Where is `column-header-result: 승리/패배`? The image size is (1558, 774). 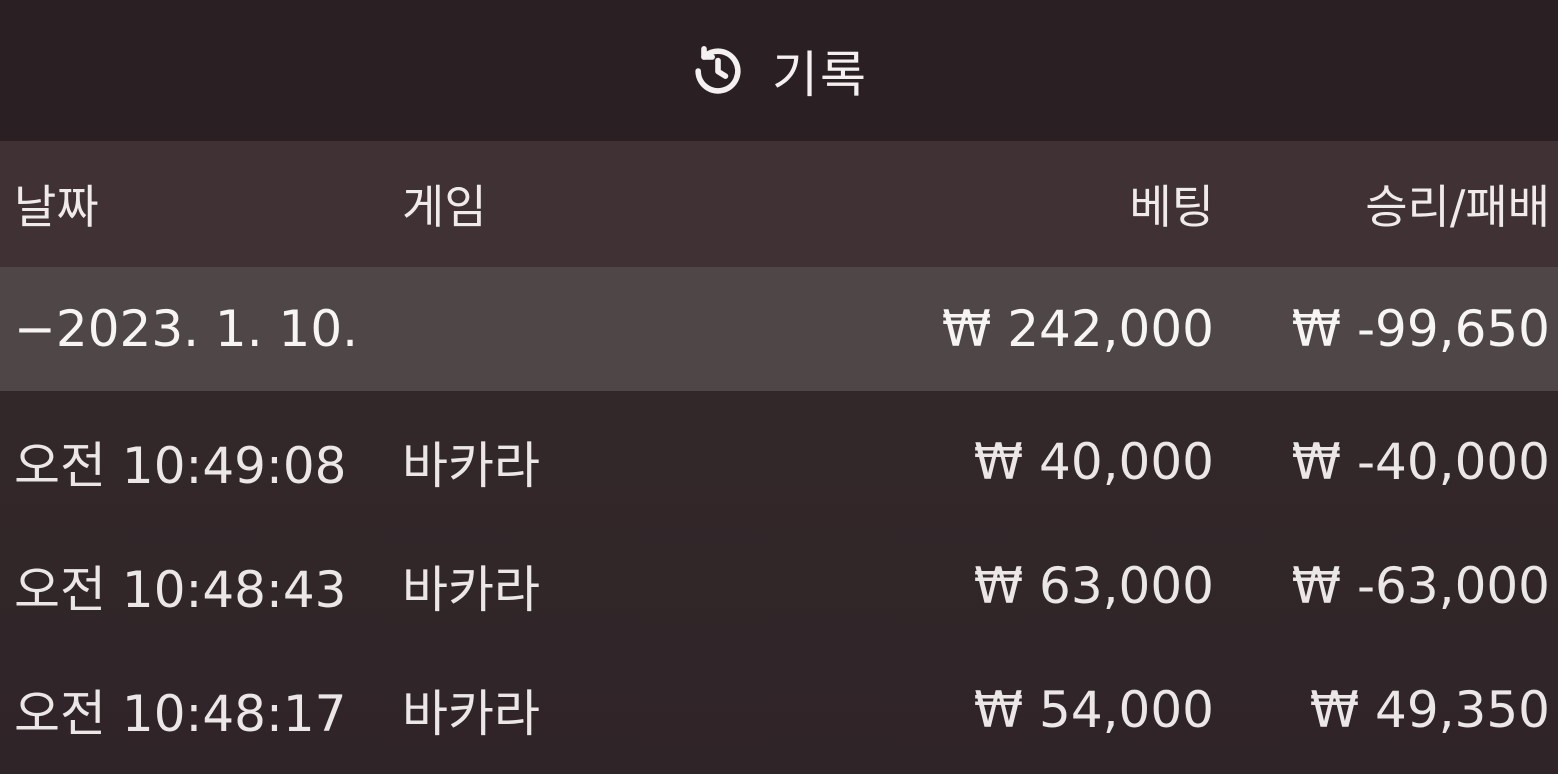 column-header-result: 승리/패배 is located at coordinates (1457, 204).